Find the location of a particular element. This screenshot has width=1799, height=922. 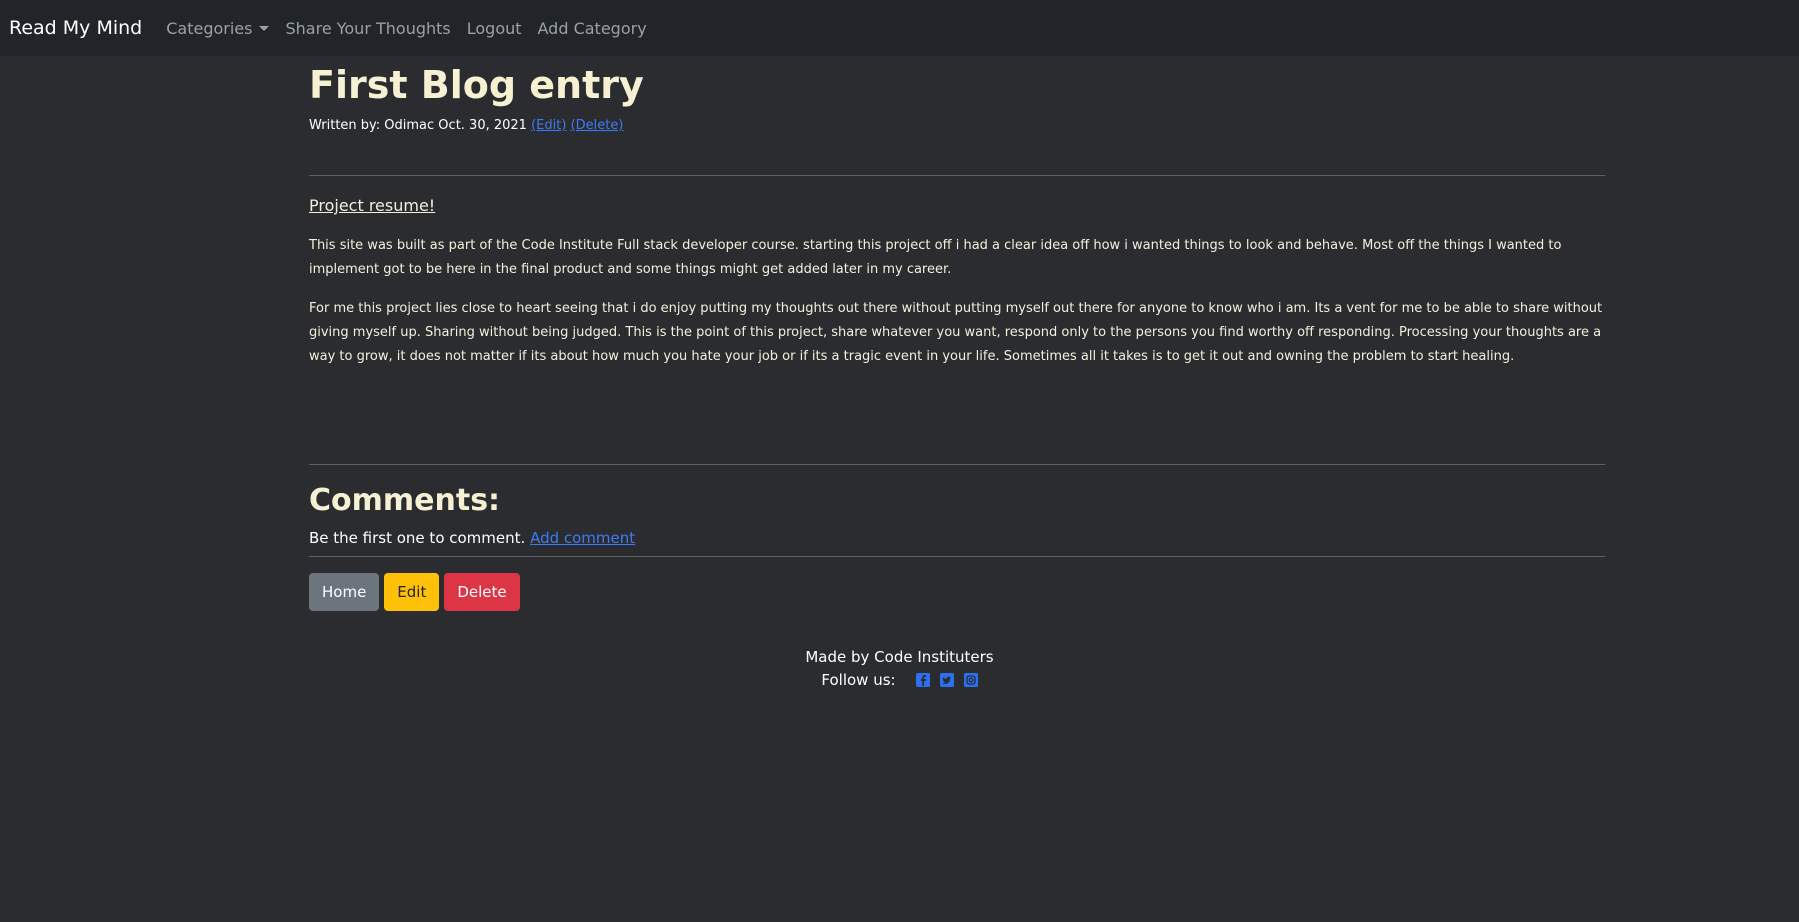

post-subtitle: Project resume! is located at coordinates (372, 205).